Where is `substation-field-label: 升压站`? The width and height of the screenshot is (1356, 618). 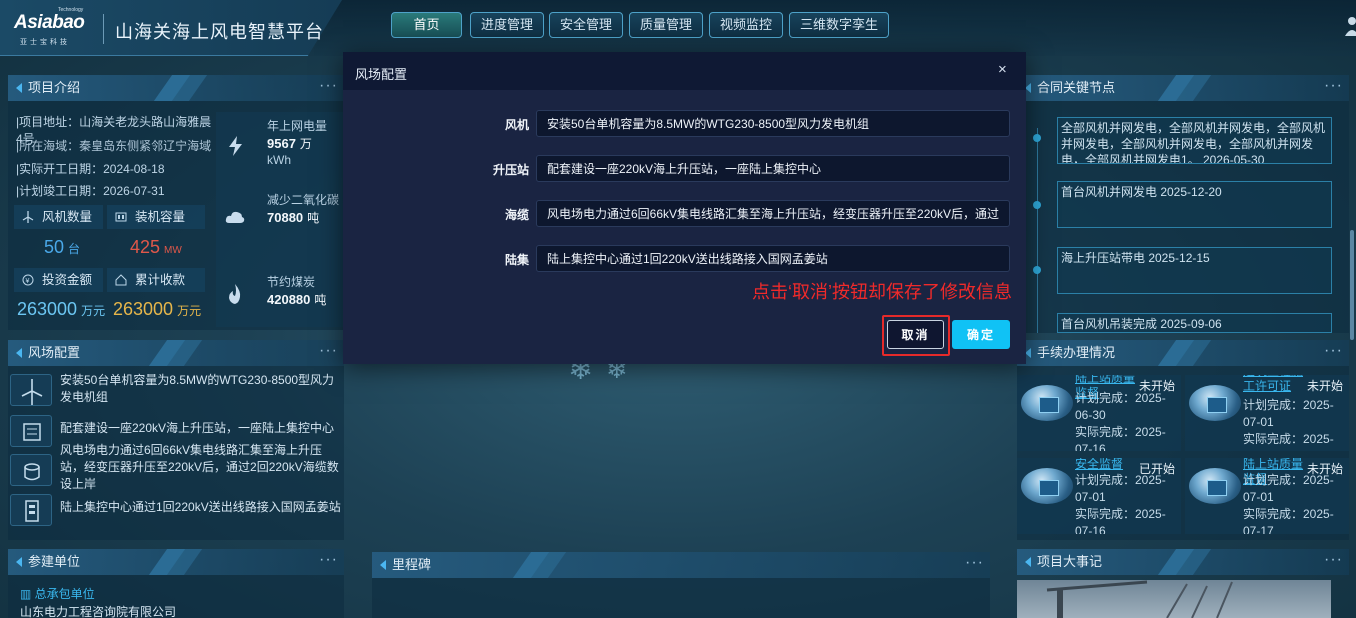
substation-field-label: 升压站 is located at coordinates (510, 170).